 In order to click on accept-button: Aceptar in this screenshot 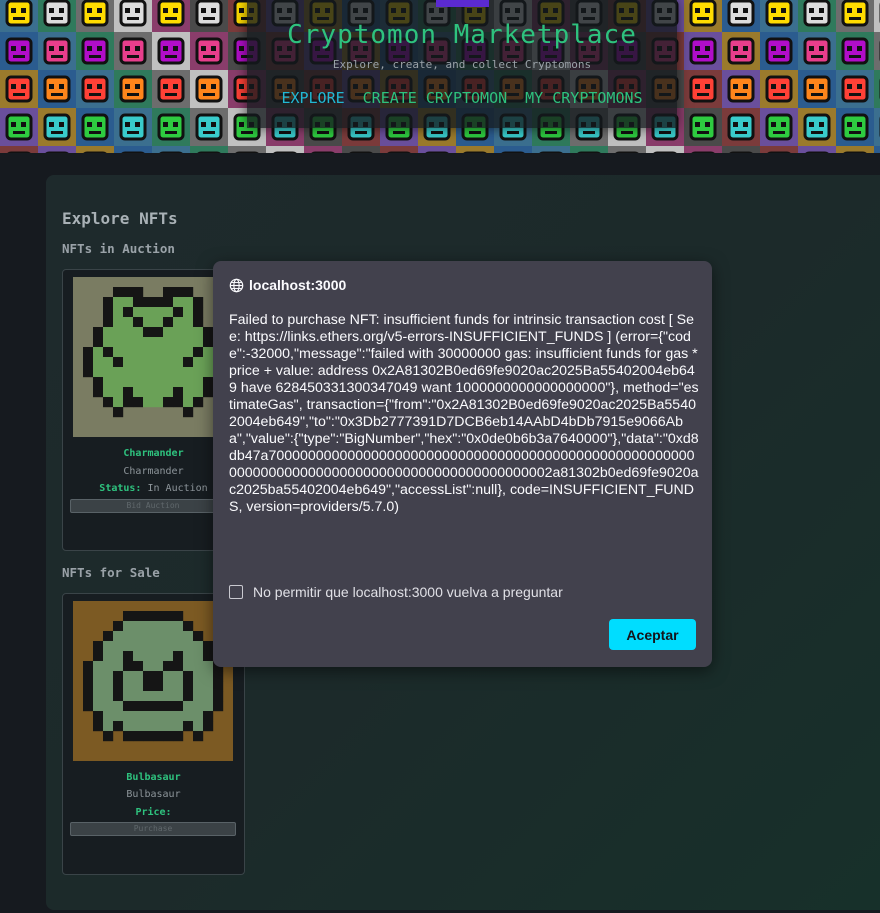, I will do `click(652, 634)`.